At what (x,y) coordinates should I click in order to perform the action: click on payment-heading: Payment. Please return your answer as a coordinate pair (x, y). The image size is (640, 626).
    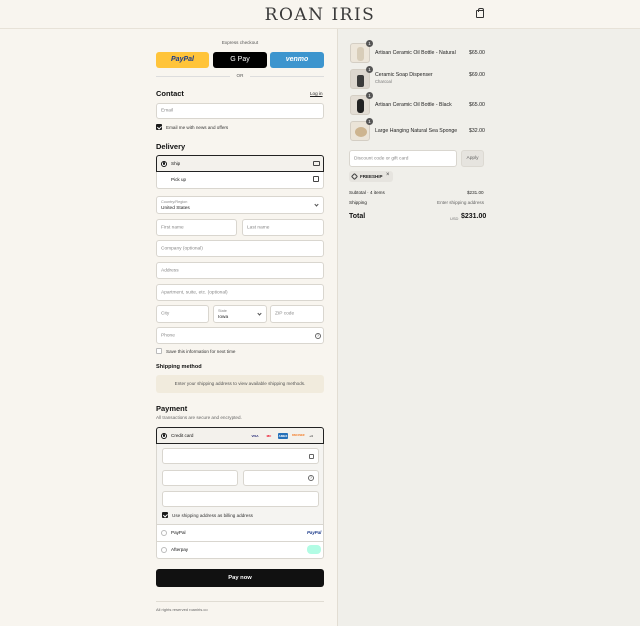
    Looking at the image, I should click on (172, 408).